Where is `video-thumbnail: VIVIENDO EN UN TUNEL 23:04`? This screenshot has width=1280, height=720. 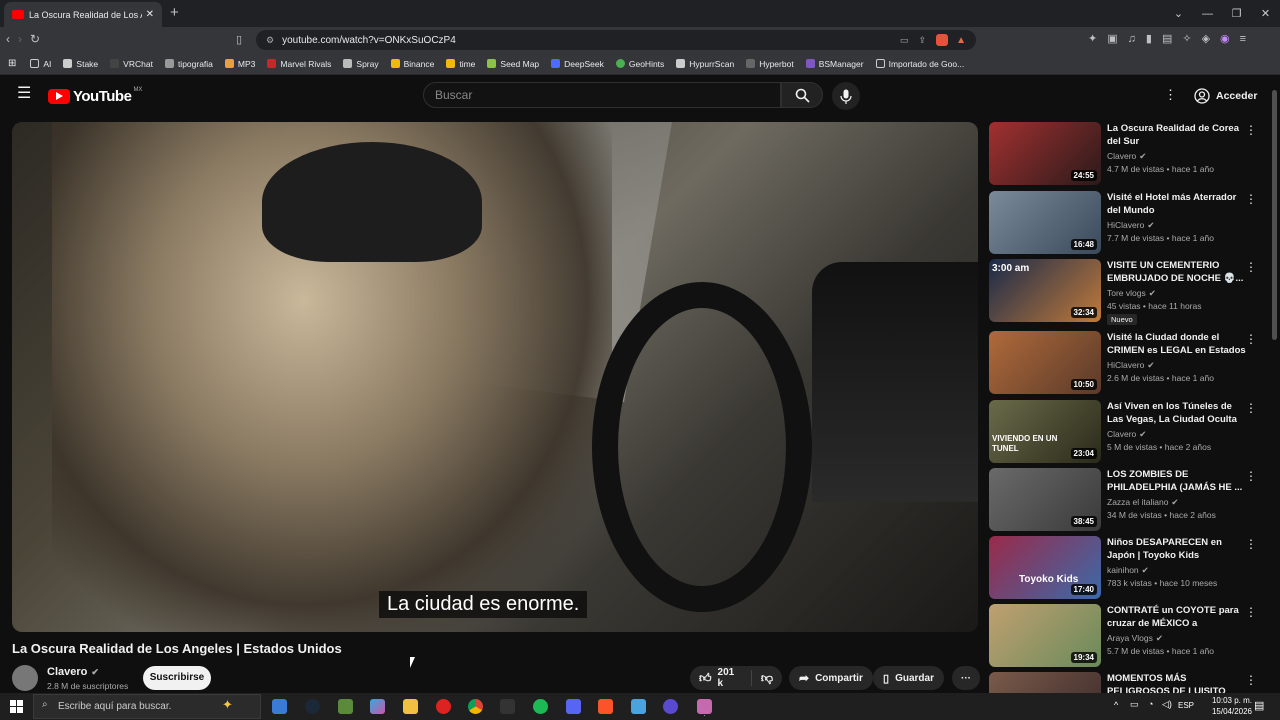 video-thumbnail: VIVIENDO EN UN TUNEL 23:04 is located at coordinates (1045, 431).